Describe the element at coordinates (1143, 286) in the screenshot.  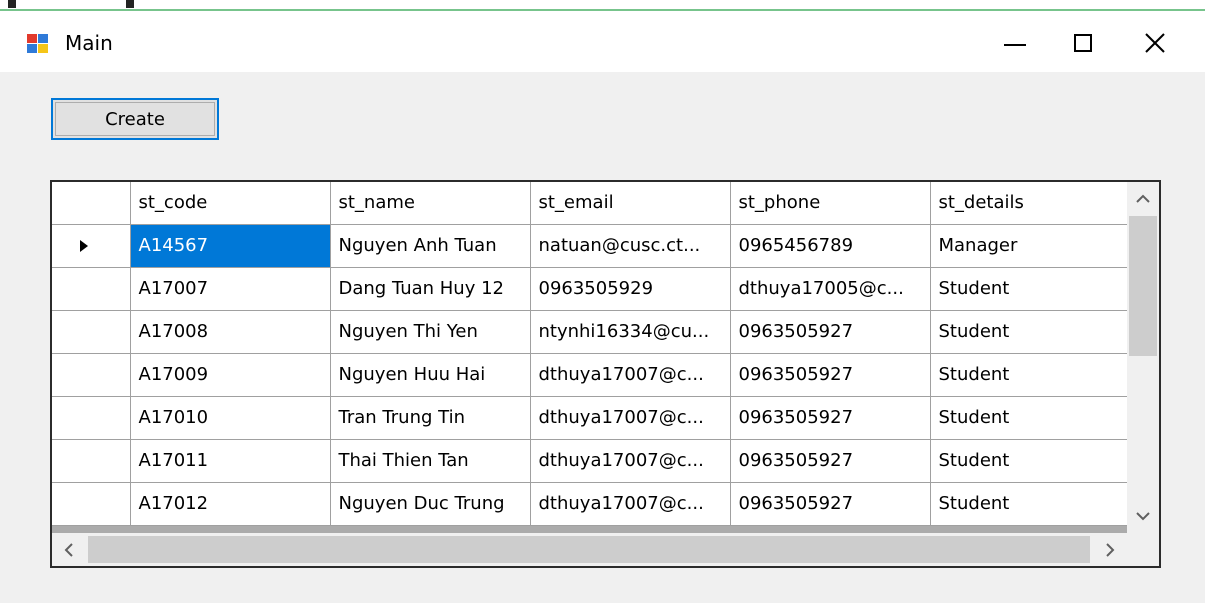
I see `vertical-scroll-thumb` at that location.